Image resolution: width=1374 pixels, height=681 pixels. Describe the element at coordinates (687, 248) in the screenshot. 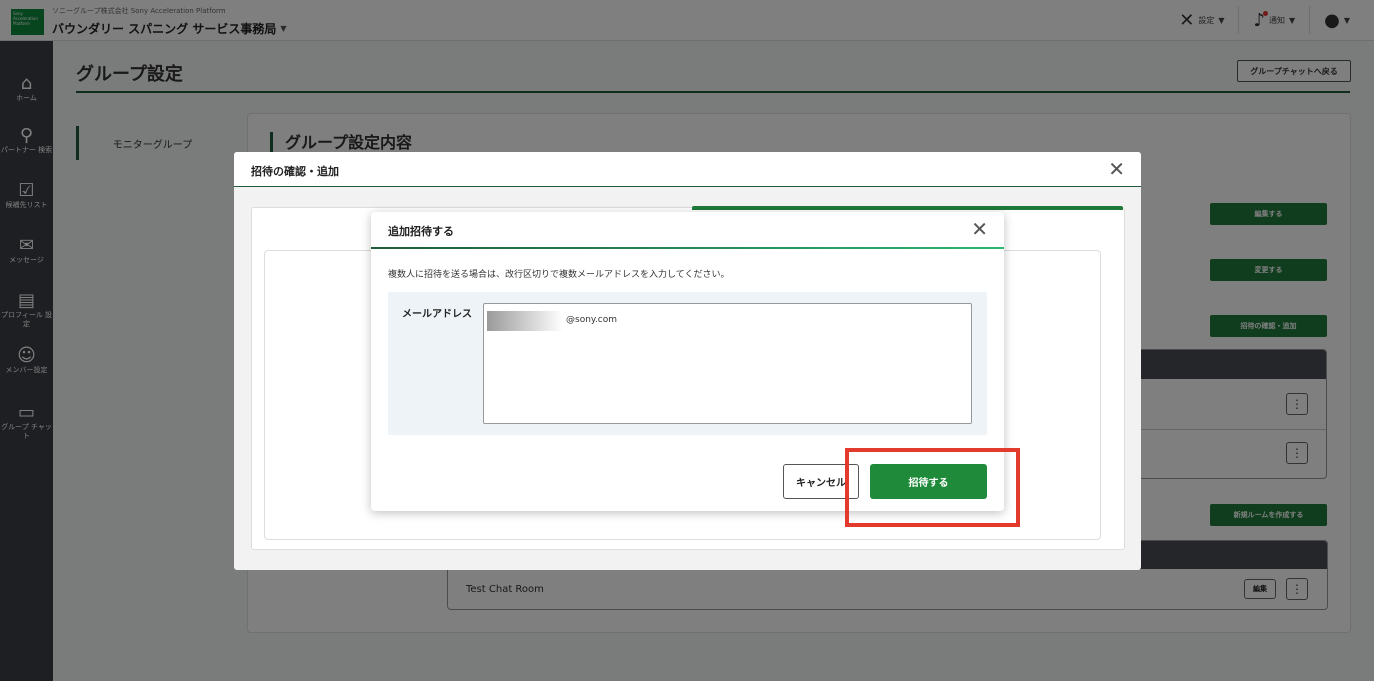

I see `header-divider` at that location.